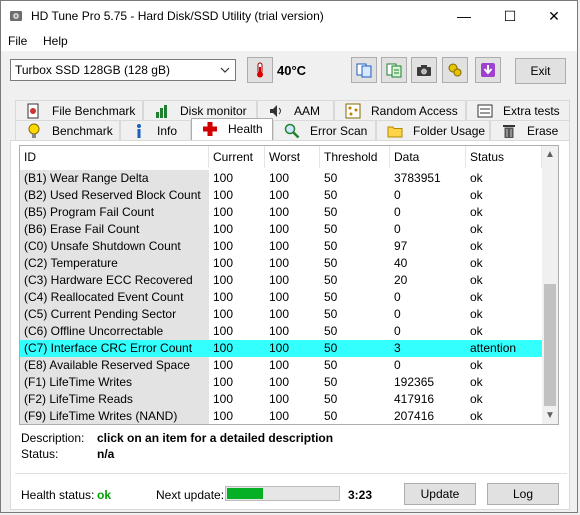 The height and width of the screenshot is (515, 580). Describe the element at coordinates (509, 131) in the screenshot. I see `trash-icon` at that location.